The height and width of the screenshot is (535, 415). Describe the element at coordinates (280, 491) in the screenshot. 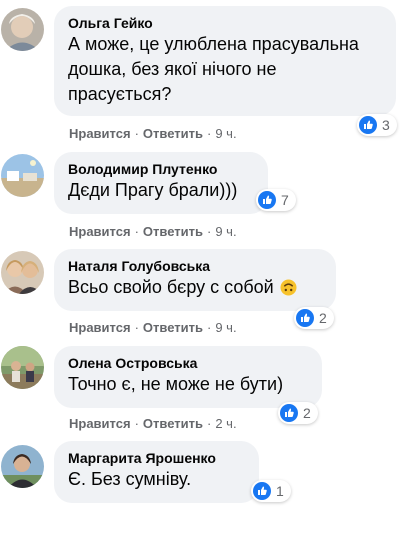

I see `reaction-count: 1` at that location.